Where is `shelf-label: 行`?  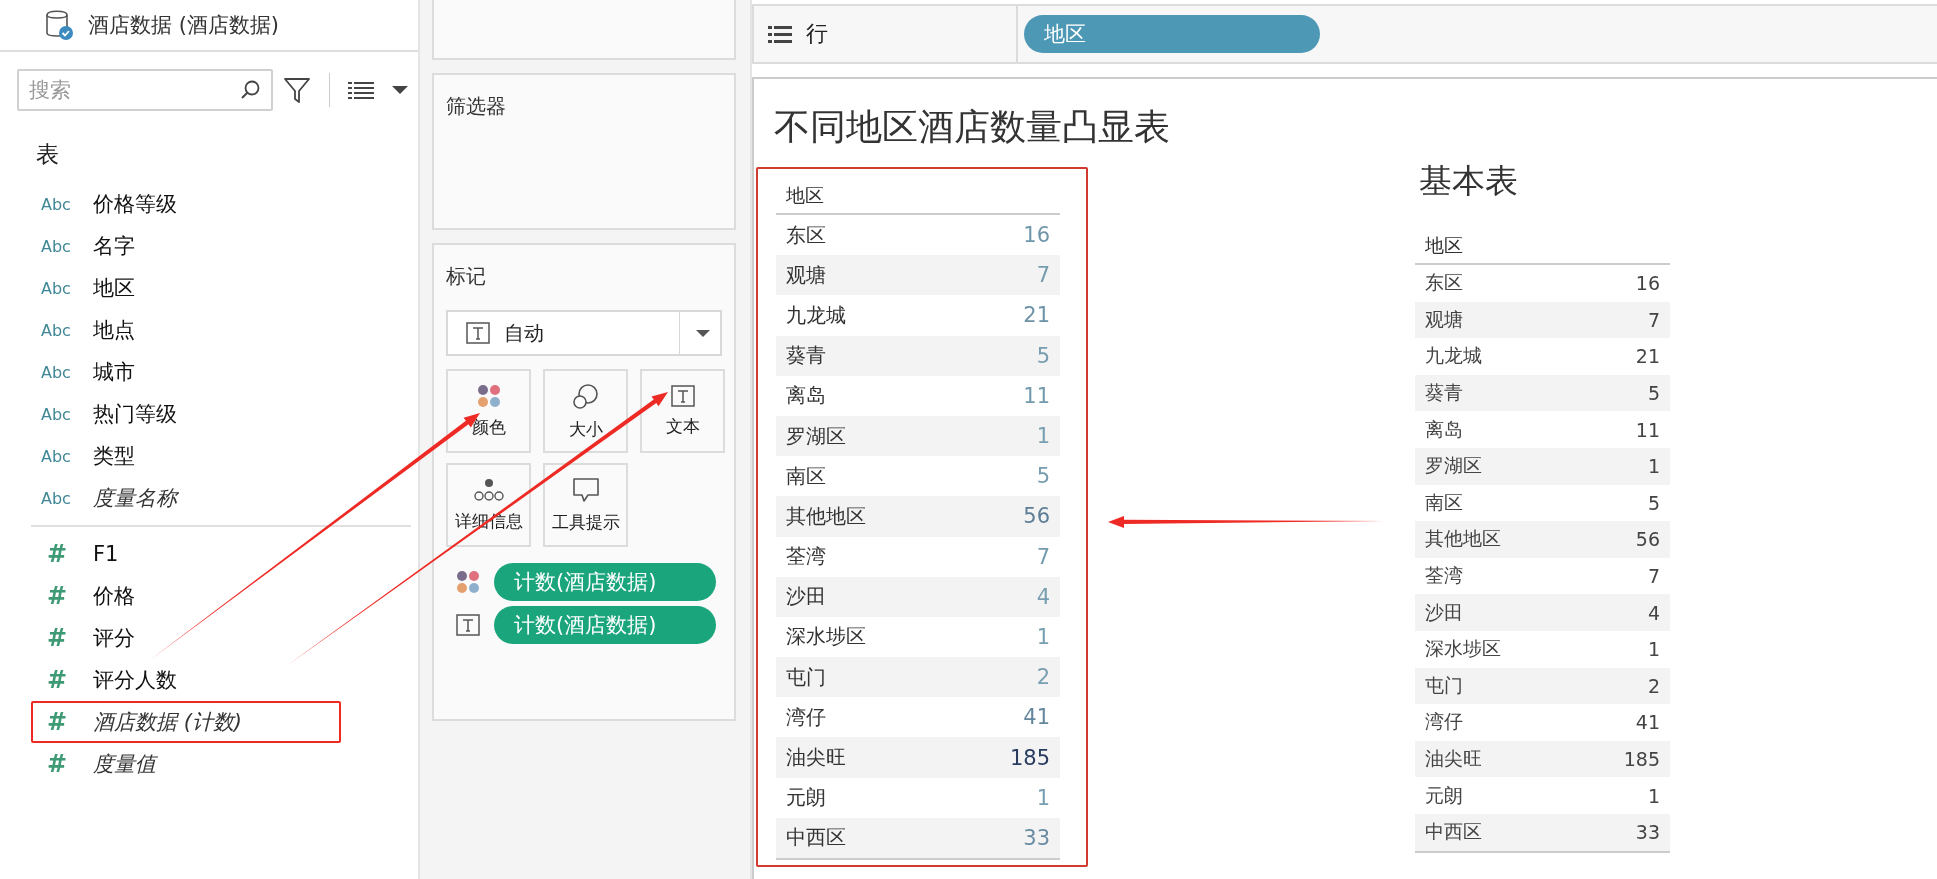 shelf-label: 行 is located at coordinates (817, 34).